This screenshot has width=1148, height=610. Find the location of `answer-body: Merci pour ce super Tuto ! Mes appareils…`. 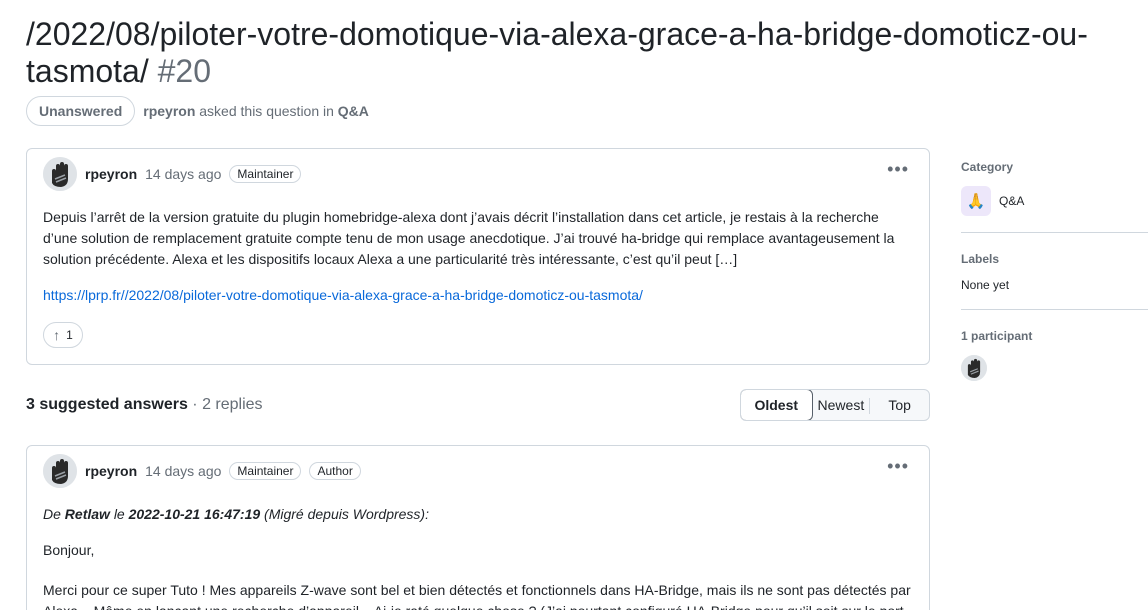

answer-body: Merci pour ce super Tuto ! Mes appareils… is located at coordinates (477, 596).